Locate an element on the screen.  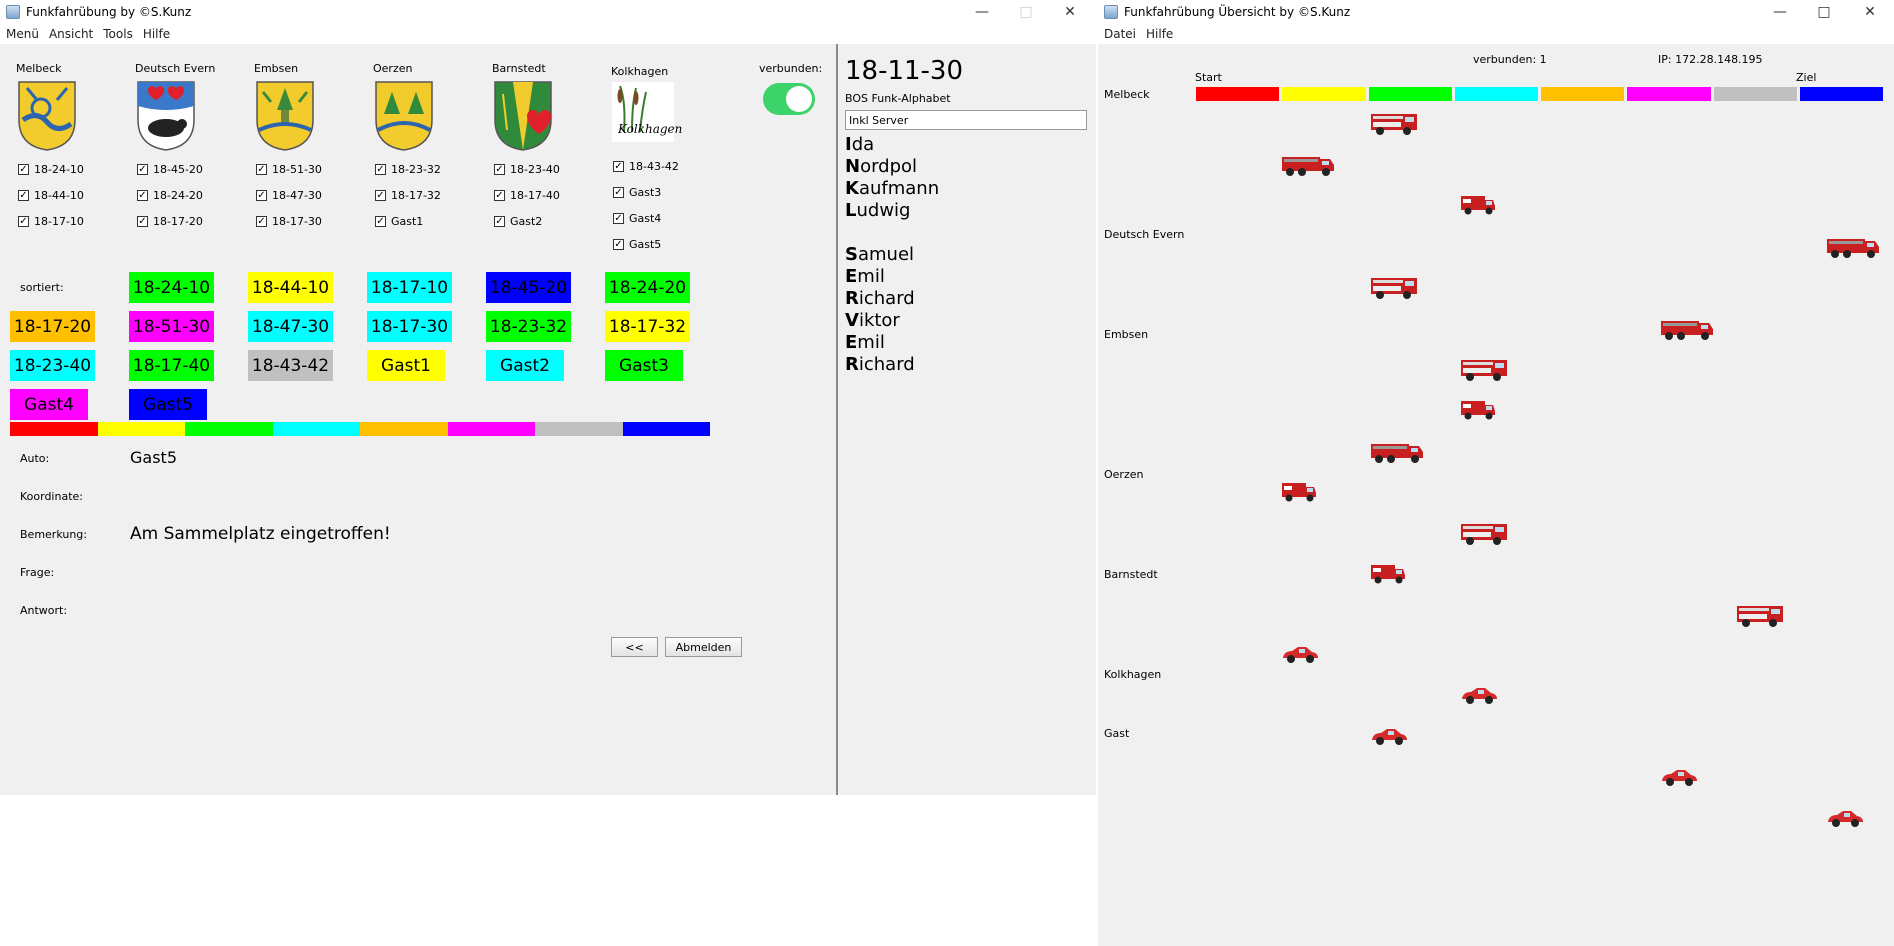
logout-button: Abmelden is located at coordinates (703, 647).